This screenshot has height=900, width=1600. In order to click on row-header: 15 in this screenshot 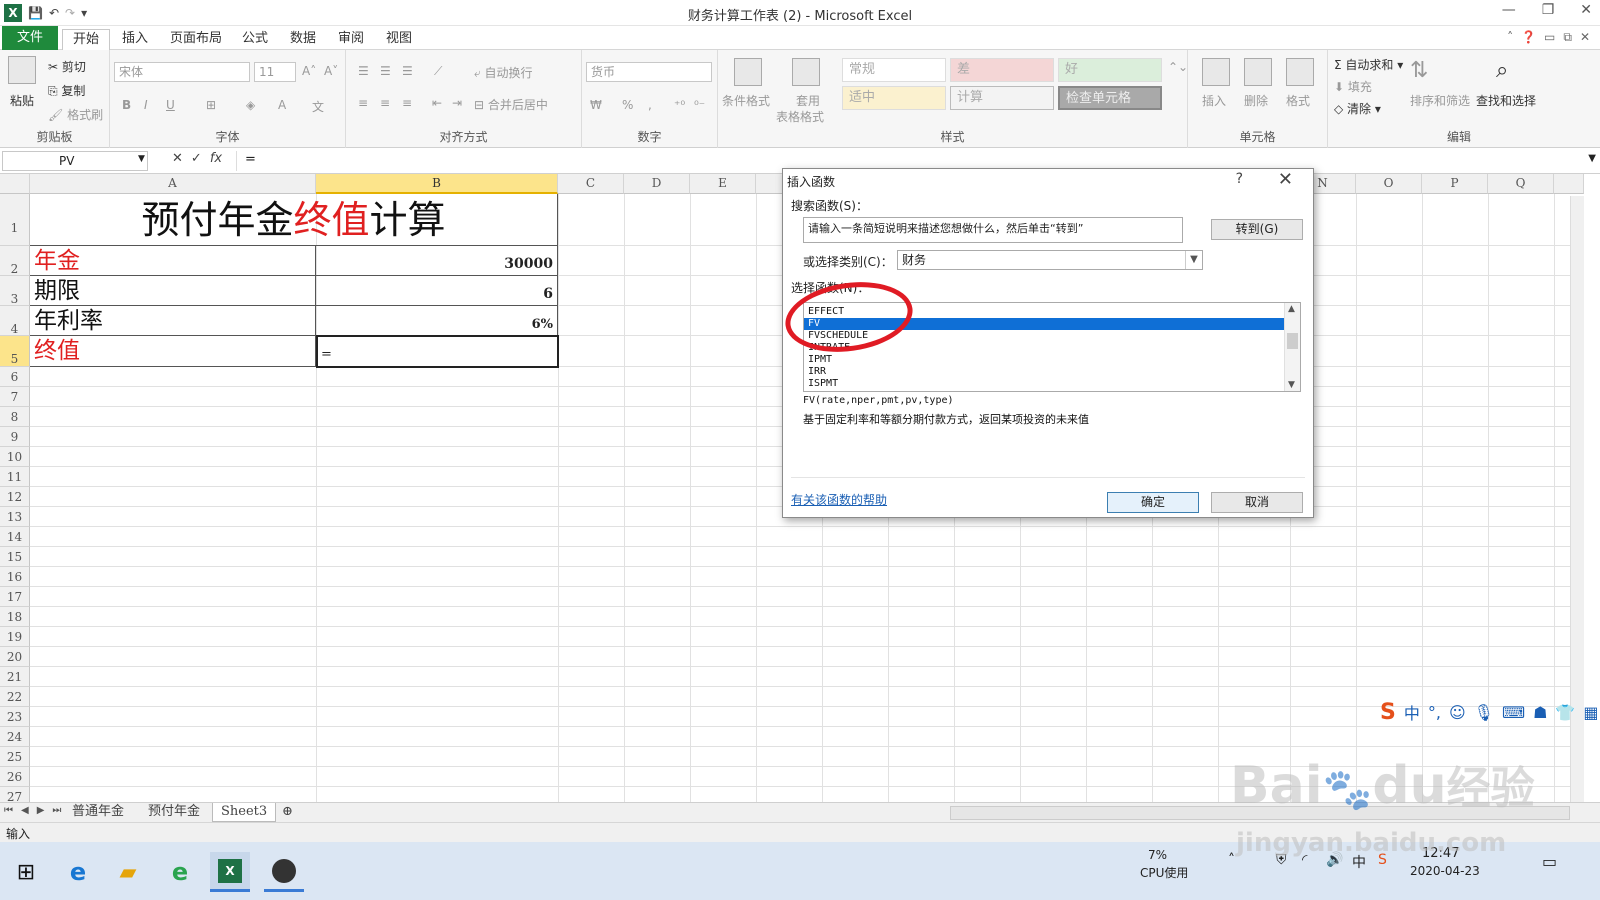, I will do `click(15, 557)`.